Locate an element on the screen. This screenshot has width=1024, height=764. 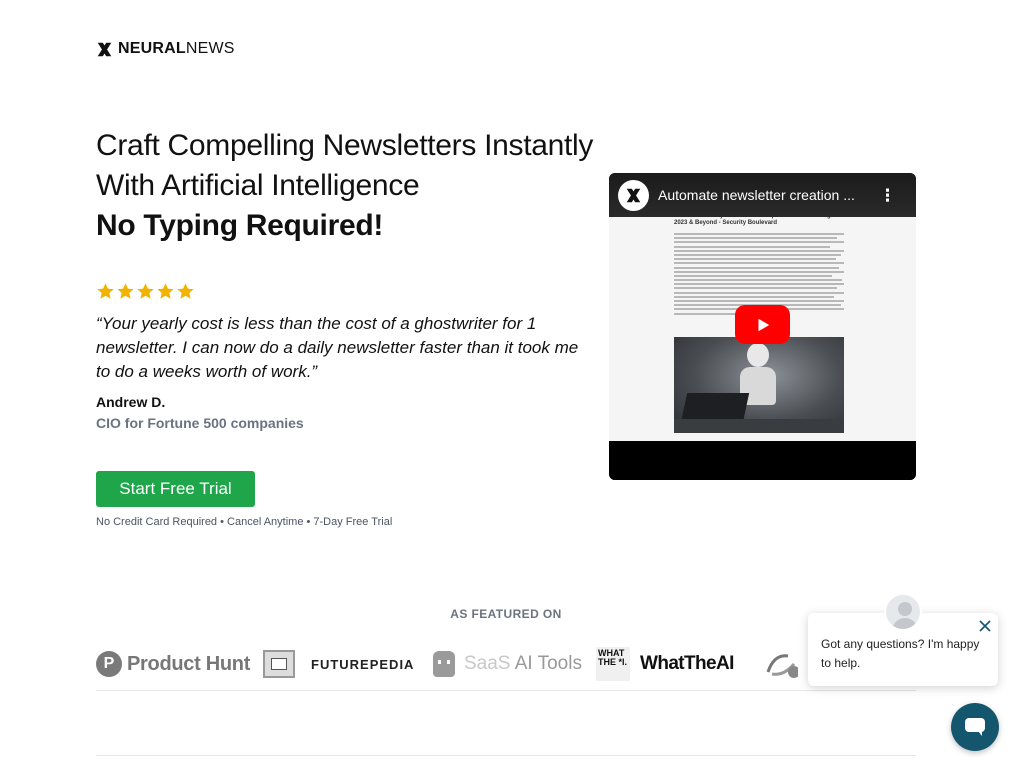
play-button is located at coordinates (762, 324).